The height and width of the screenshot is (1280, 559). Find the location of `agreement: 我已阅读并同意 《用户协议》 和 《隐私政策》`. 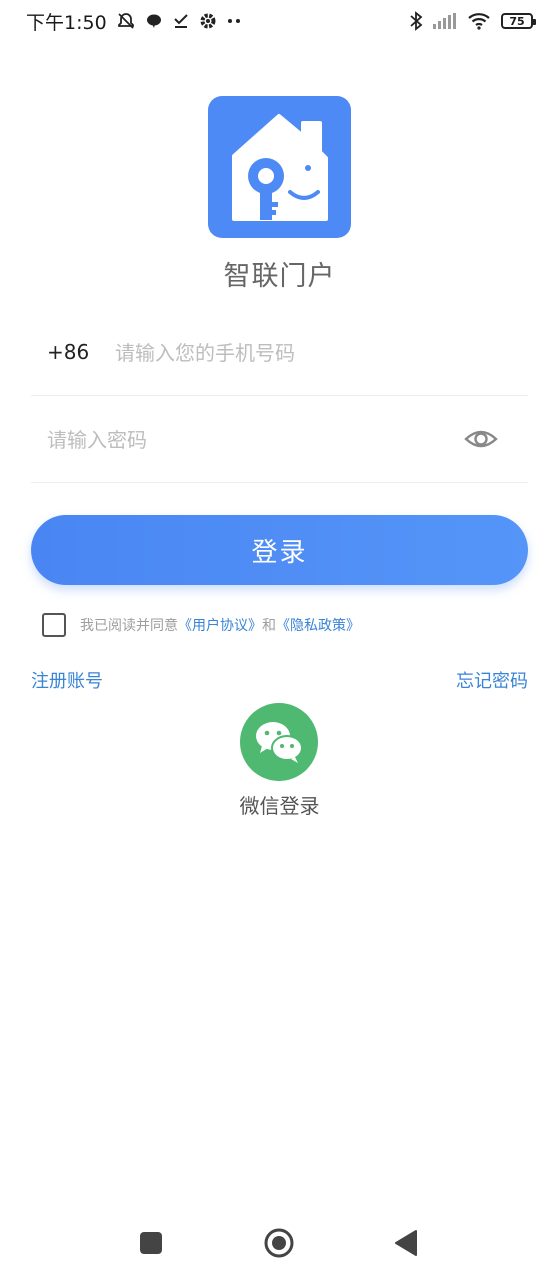

agreement: 我已阅读并同意 《用户协议》 和 《隐私政策》 is located at coordinates (201, 625).